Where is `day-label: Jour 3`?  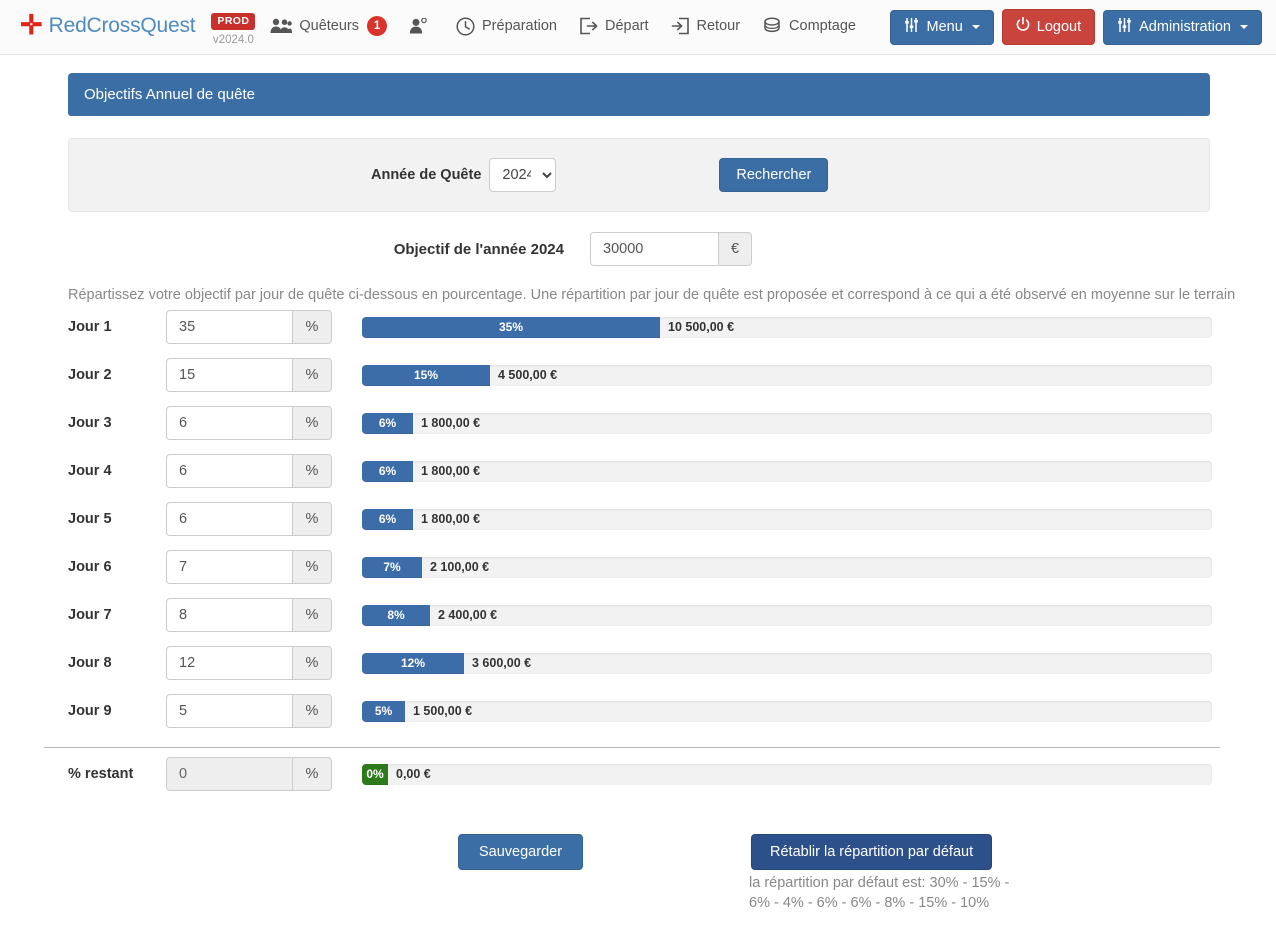
day-label: Jour 3 is located at coordinates (90, 423).